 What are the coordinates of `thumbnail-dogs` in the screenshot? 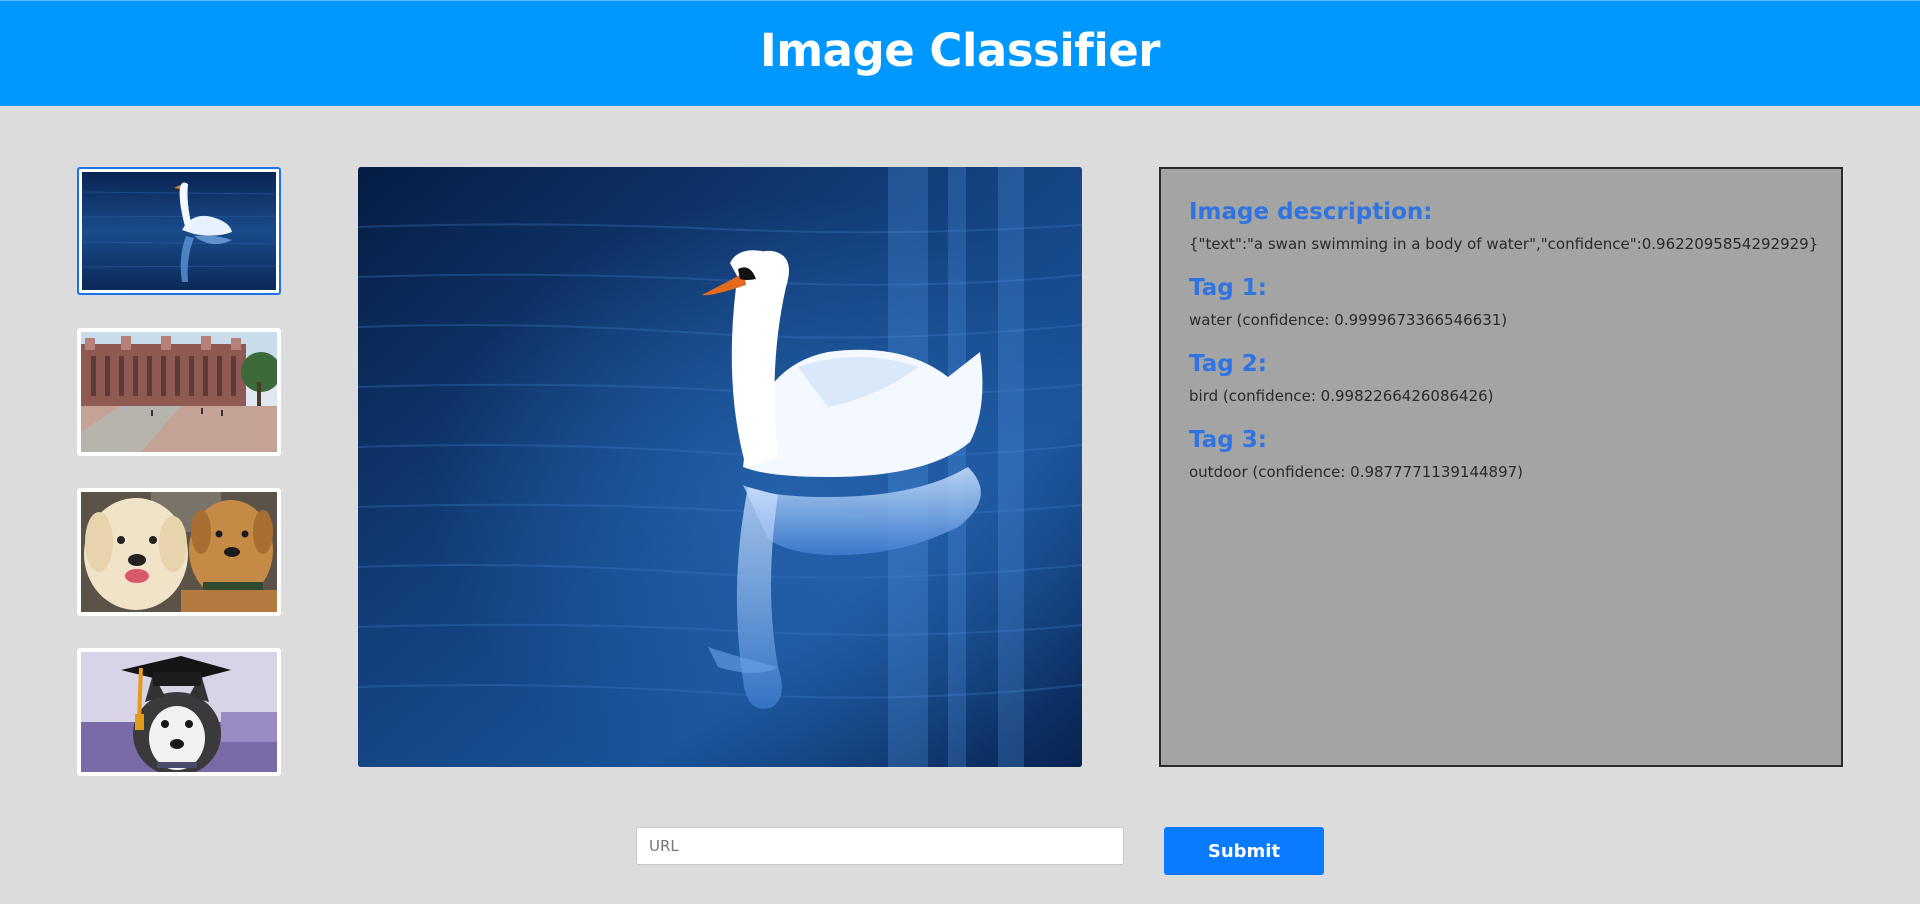 It's located at (179, 552).